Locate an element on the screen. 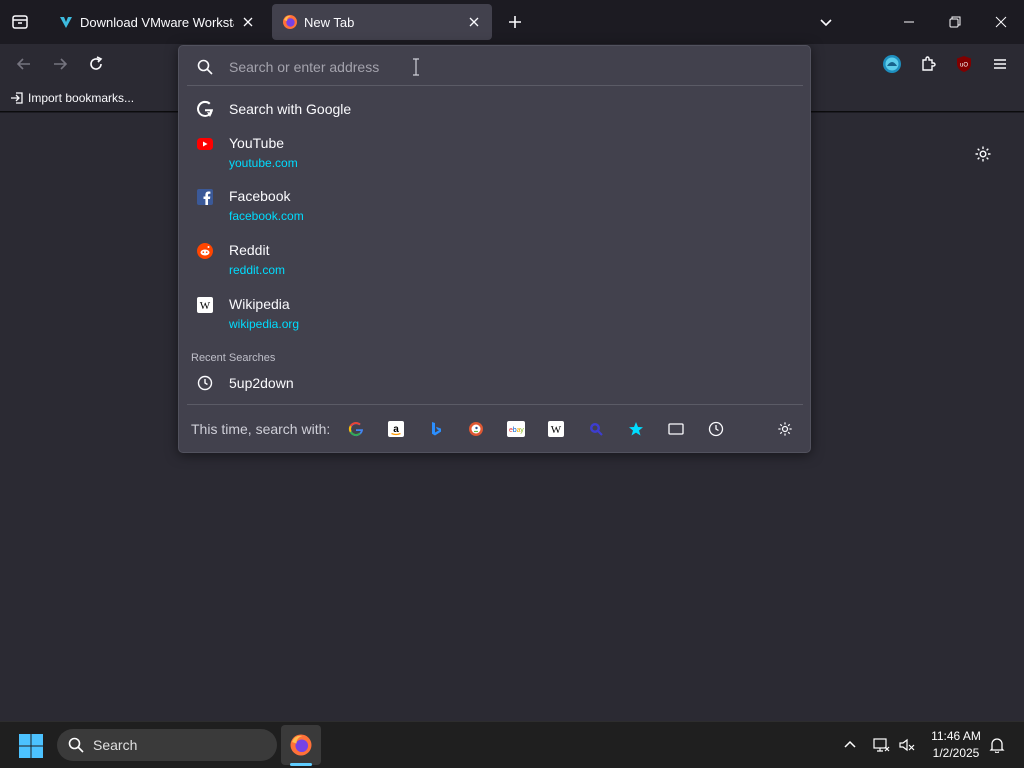  address-bar-input is located at coordinates (516, 67).